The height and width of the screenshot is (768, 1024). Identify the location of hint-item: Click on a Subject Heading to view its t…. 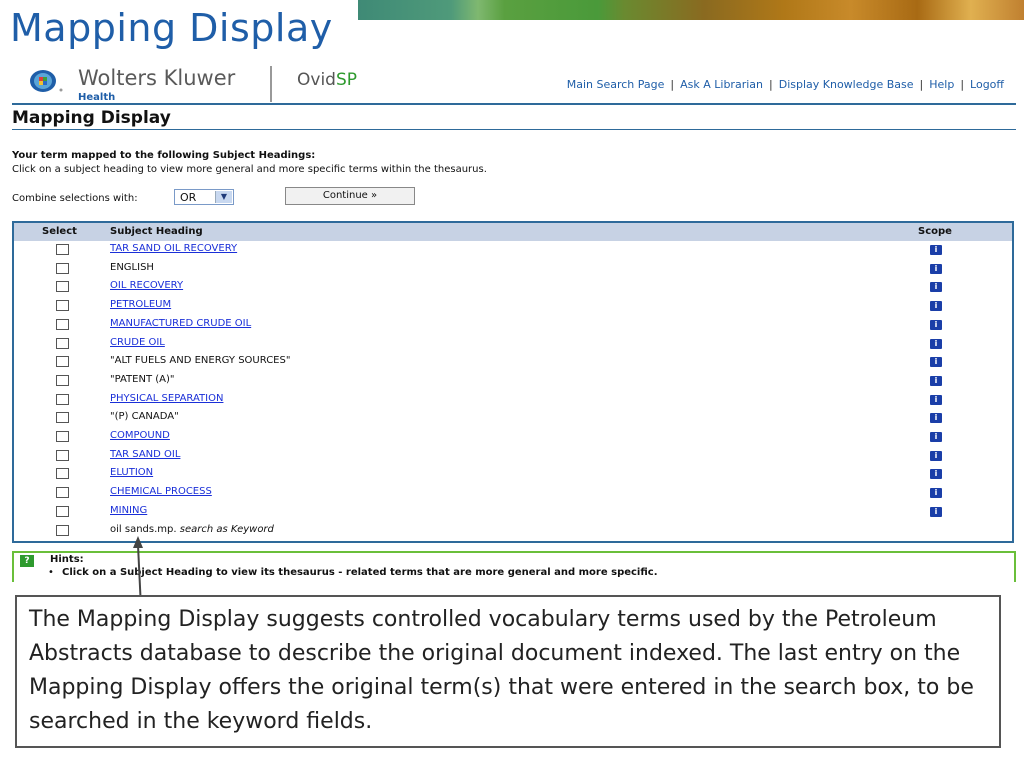
(360, 572).